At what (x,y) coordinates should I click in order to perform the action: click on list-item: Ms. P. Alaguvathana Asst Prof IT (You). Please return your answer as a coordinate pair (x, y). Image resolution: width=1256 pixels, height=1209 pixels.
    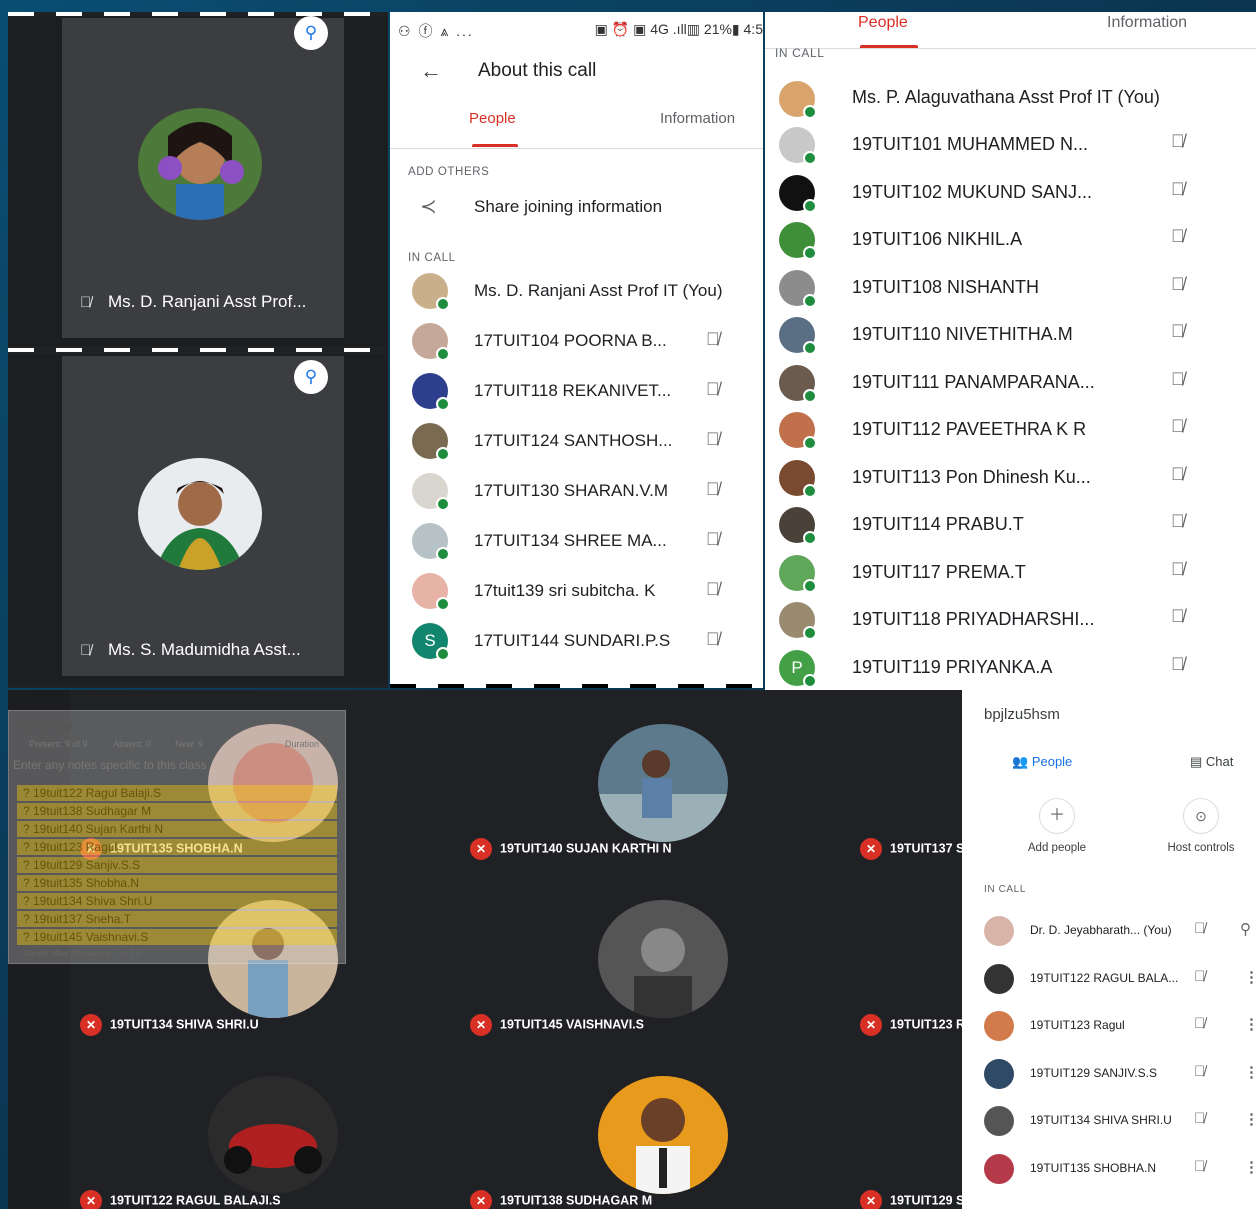
    Looking at the image, I should click on (1010, 97).